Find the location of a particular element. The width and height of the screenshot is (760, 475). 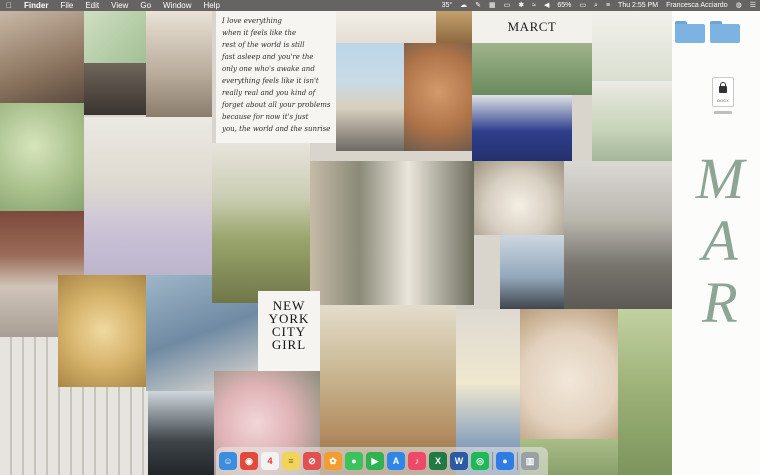

nyc-line: GIRL is located at coordinates (289, 344).